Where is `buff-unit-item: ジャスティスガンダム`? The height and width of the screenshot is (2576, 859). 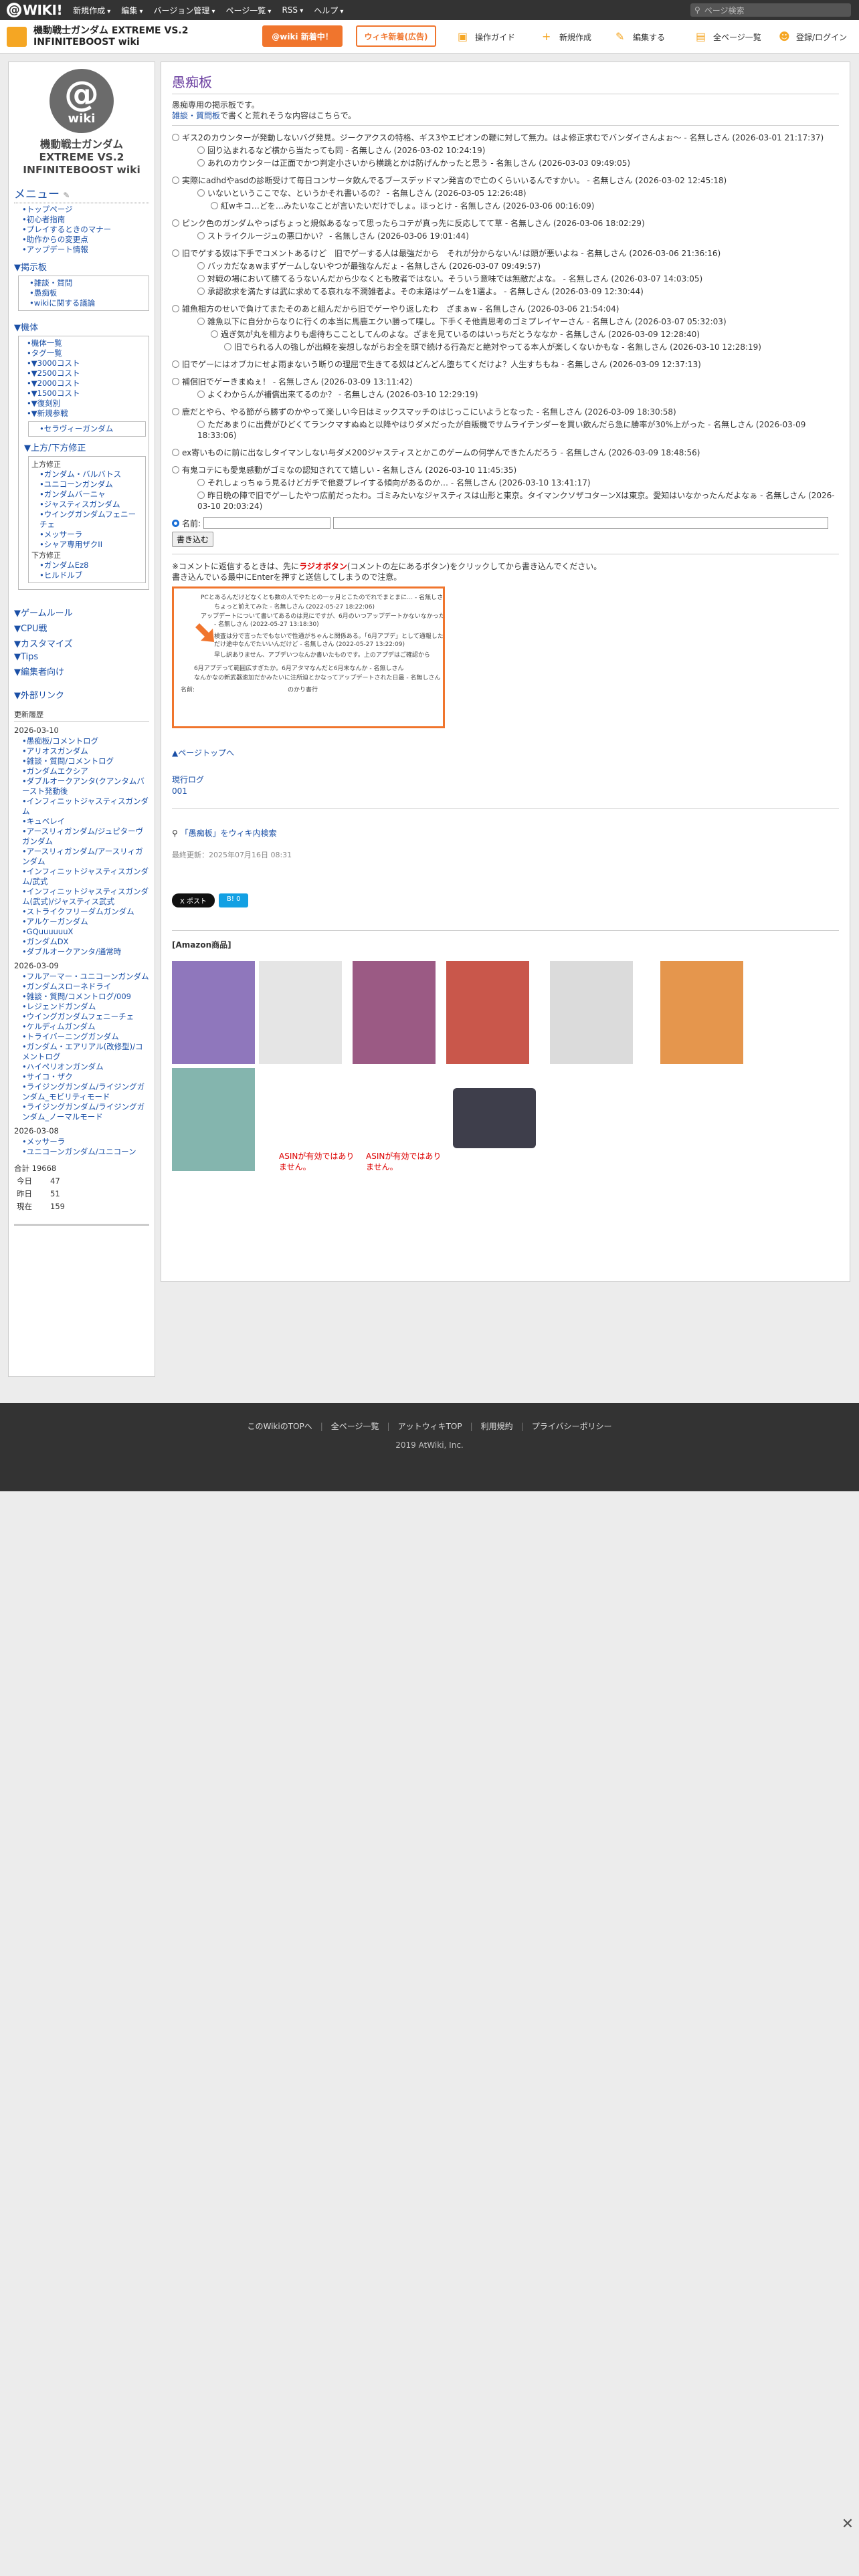
buff-unit-item: ジャスティスガンダム is located at coordinates (90, 505).